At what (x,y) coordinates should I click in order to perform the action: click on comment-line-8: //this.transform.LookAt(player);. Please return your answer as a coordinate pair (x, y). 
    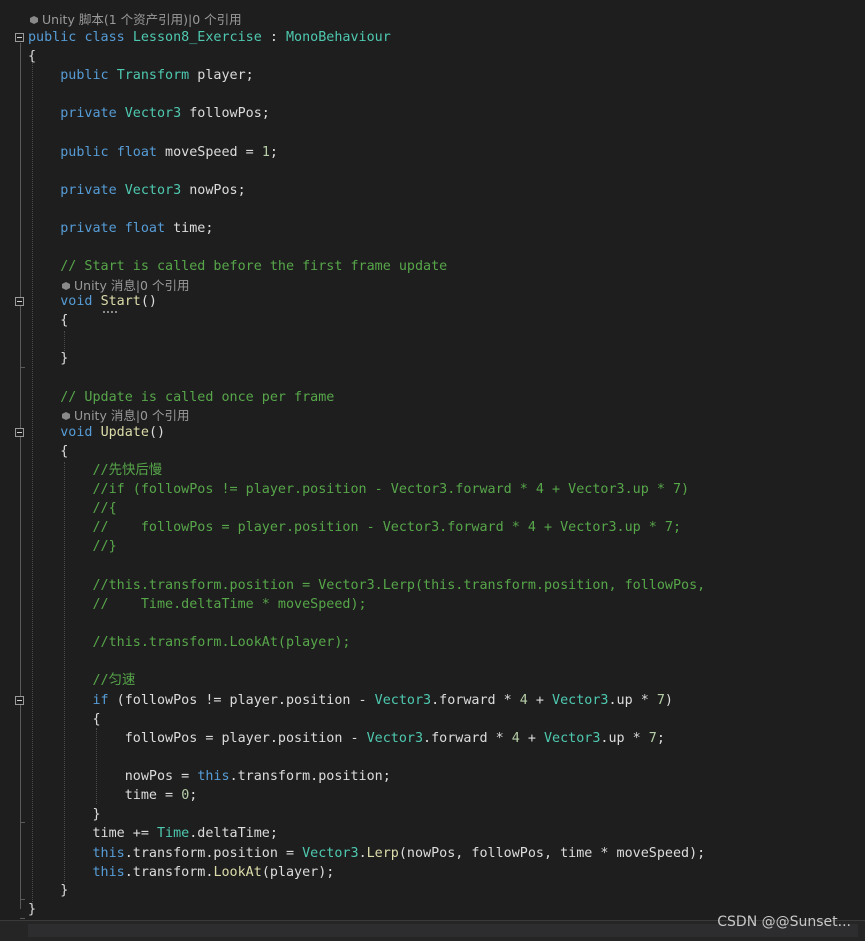
    Looking at the image, I should click on (221, 642).